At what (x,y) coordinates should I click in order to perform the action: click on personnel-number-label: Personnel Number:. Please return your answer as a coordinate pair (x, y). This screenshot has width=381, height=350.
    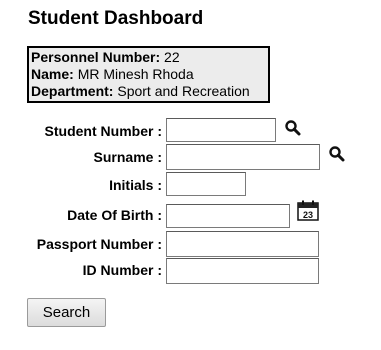
    Looking at the image, I should click on (96, 57).